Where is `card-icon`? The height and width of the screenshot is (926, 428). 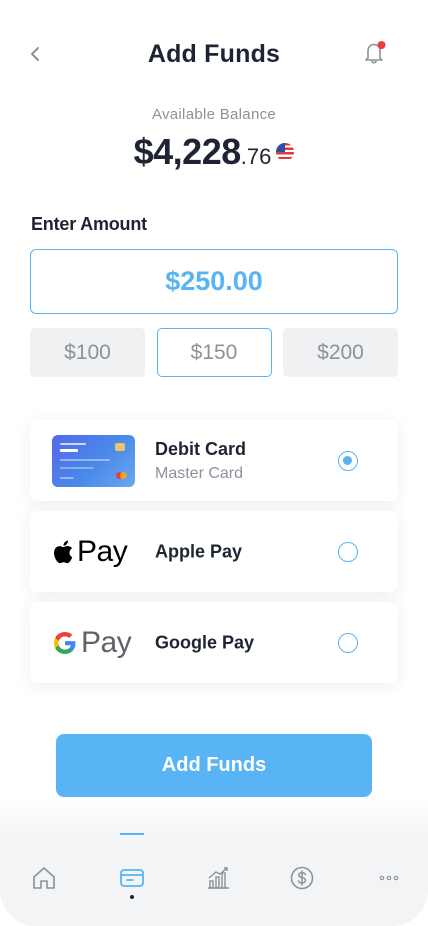 card-icon is located at coordinates (132, 878).